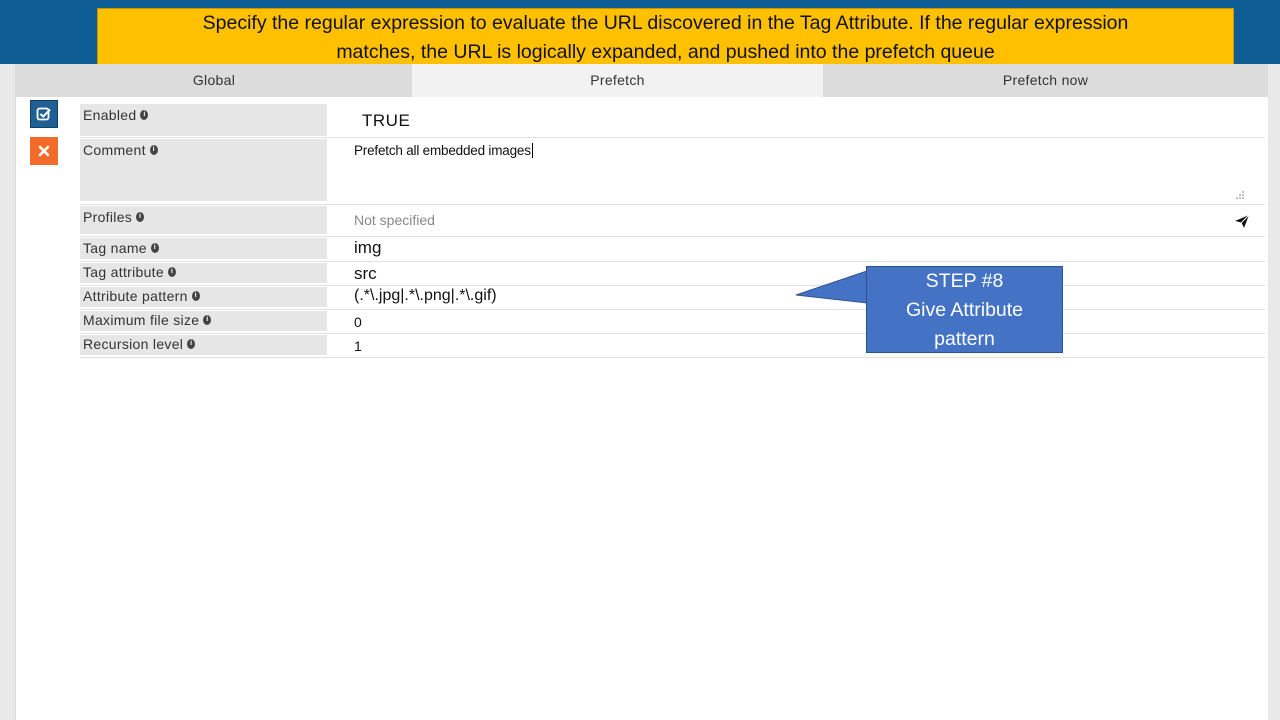 This screenshot has width=1280, height=720. What do you see at coordinates (203, 273) in the screenshot?
I see `tag-attribute-label: Tag attribute i` at bounding box center [203, 273].